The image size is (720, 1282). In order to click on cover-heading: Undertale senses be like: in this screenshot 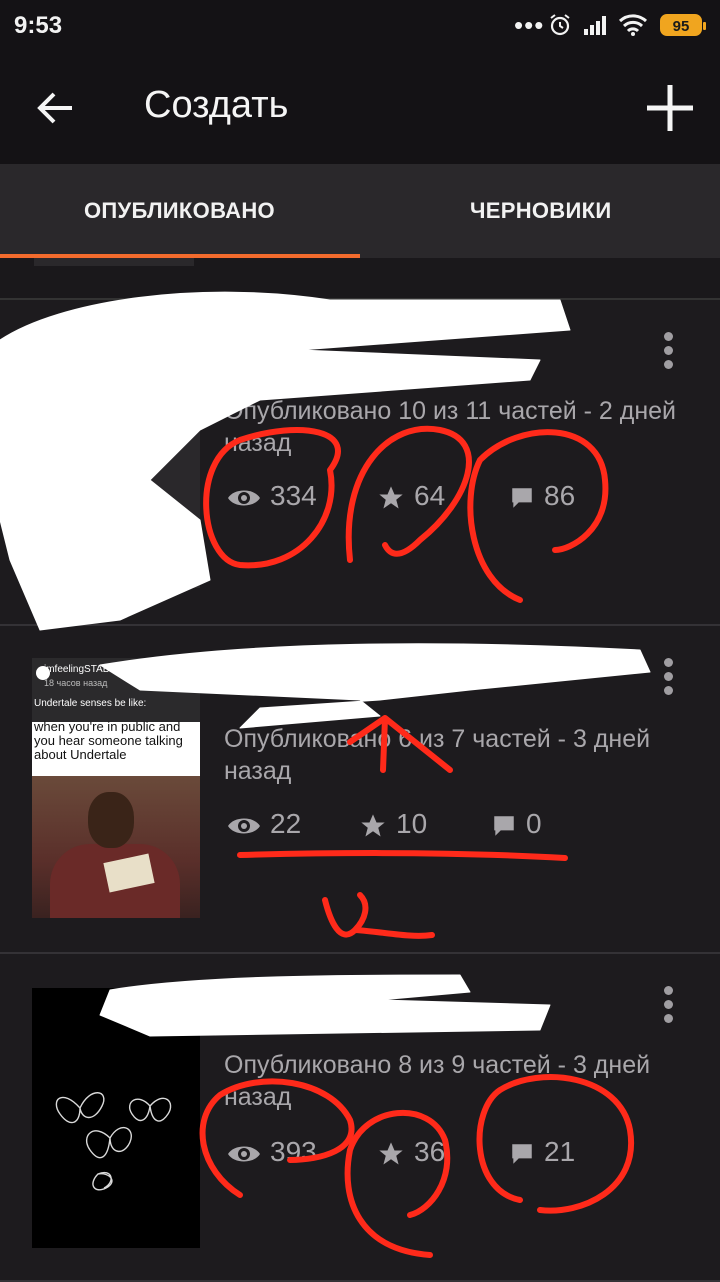, I will do `click(90, 703)`.